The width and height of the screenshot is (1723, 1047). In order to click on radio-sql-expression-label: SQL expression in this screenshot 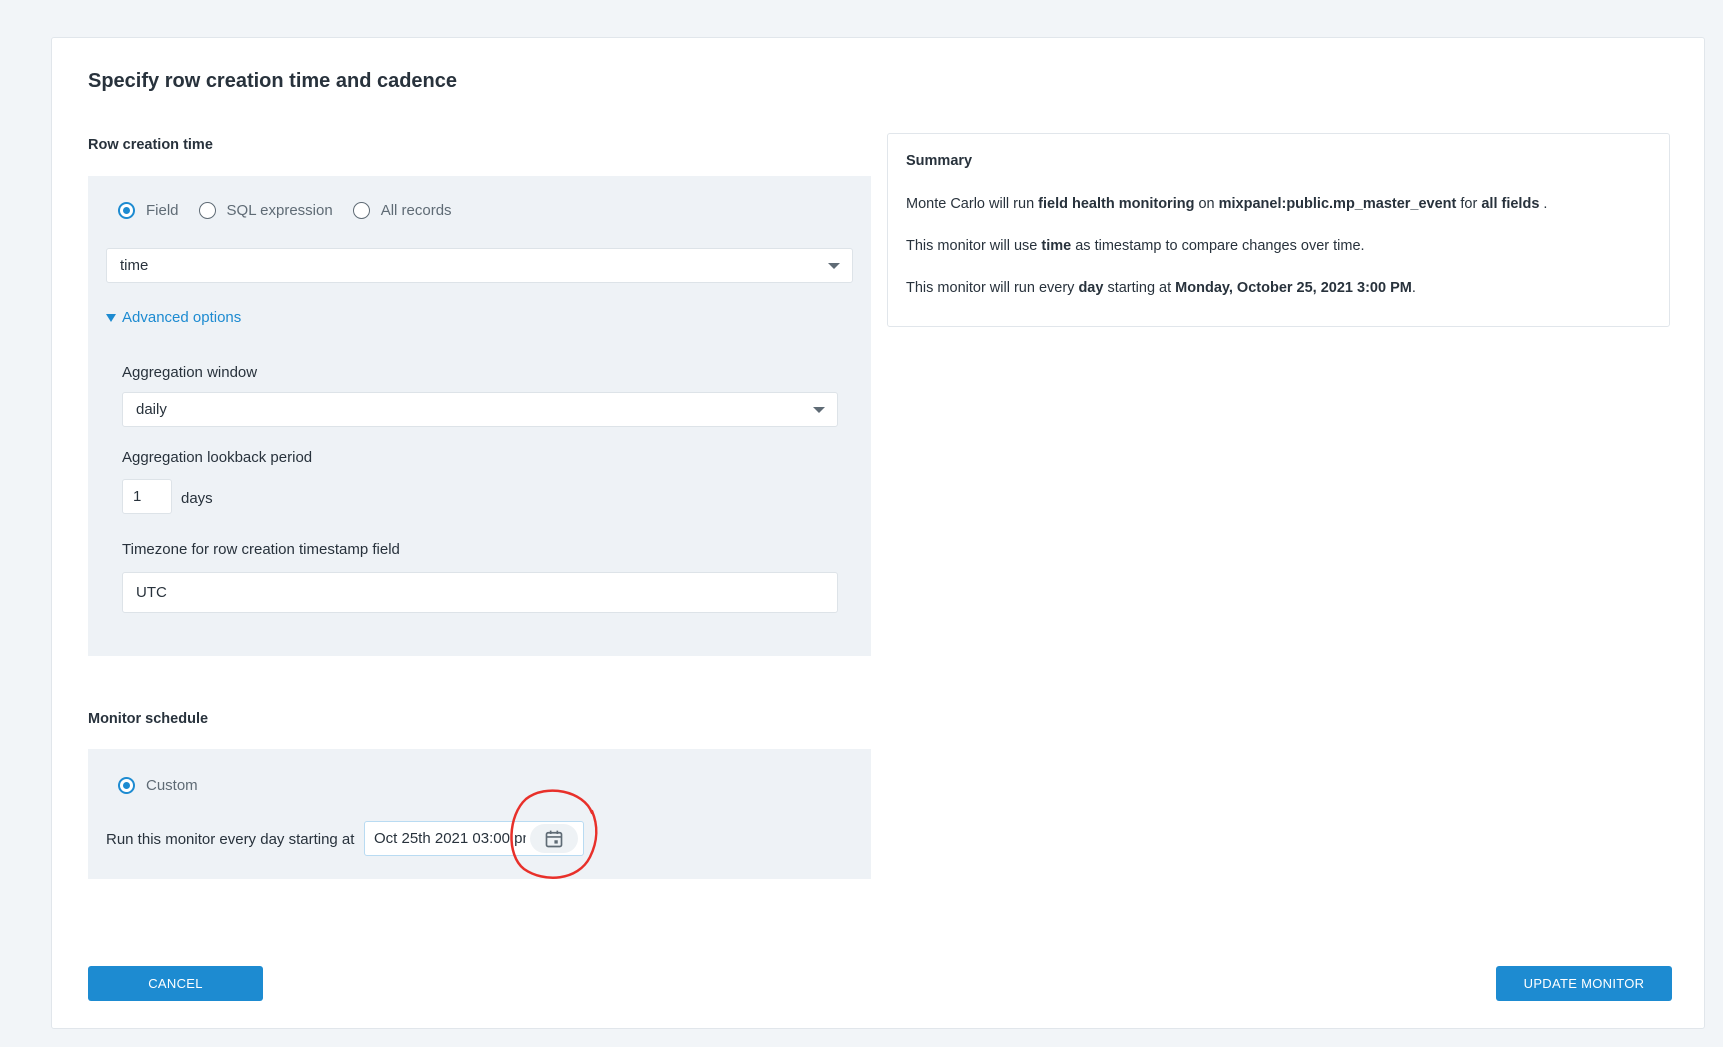, I will do `click(279, 210)`.